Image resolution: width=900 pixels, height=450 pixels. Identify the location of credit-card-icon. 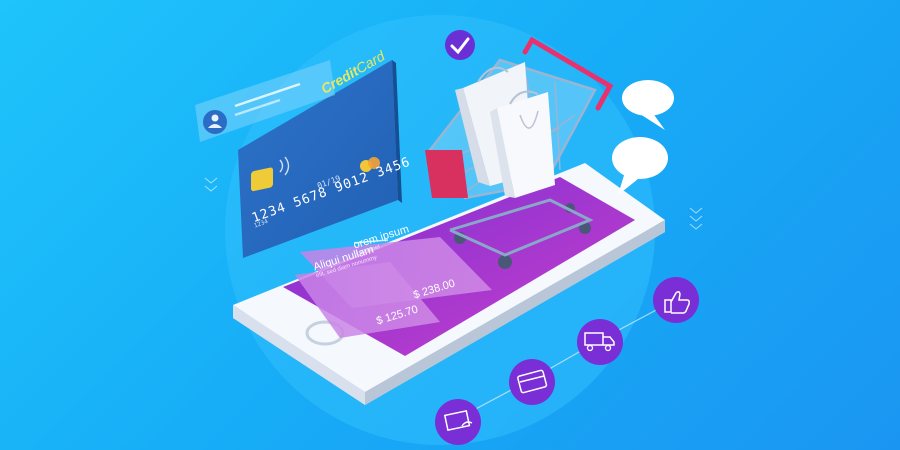
(532, 382).